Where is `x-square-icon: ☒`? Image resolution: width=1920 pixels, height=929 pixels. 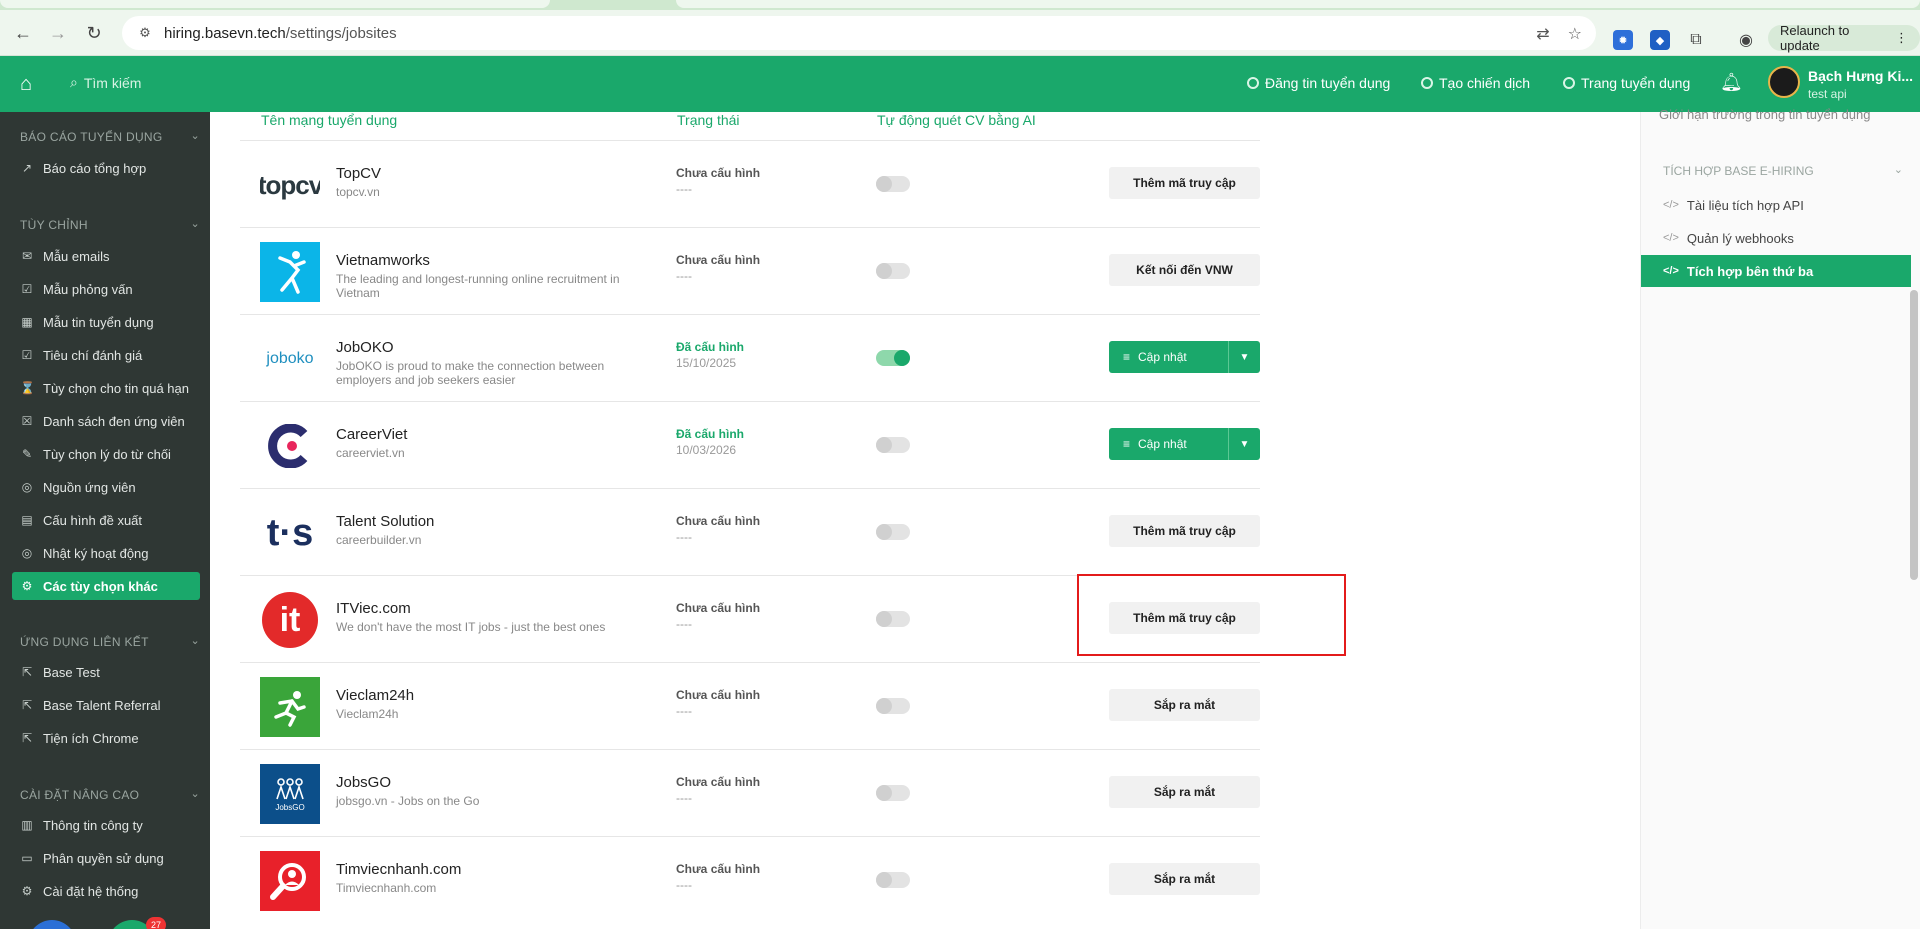 x-square-icon: ☒ is located at coordinates (27, 421).